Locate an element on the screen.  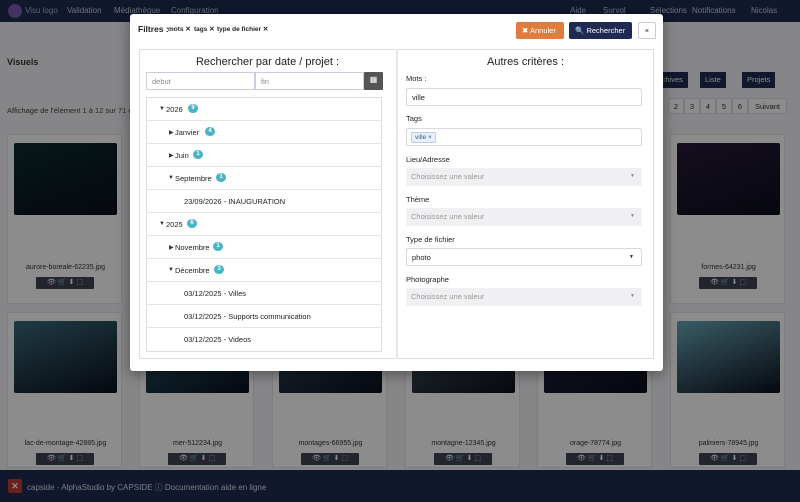
tree-month-septembre: ▼ Septembre 1 is located at coordinates (264, 178).